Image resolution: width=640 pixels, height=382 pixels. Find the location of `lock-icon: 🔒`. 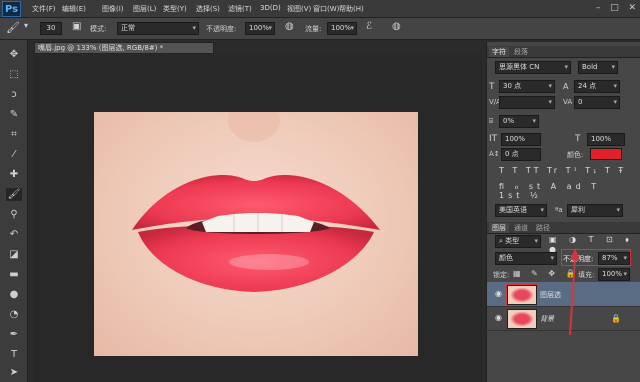

lock-icon: 🔒 is located at coordinates (616, 318).